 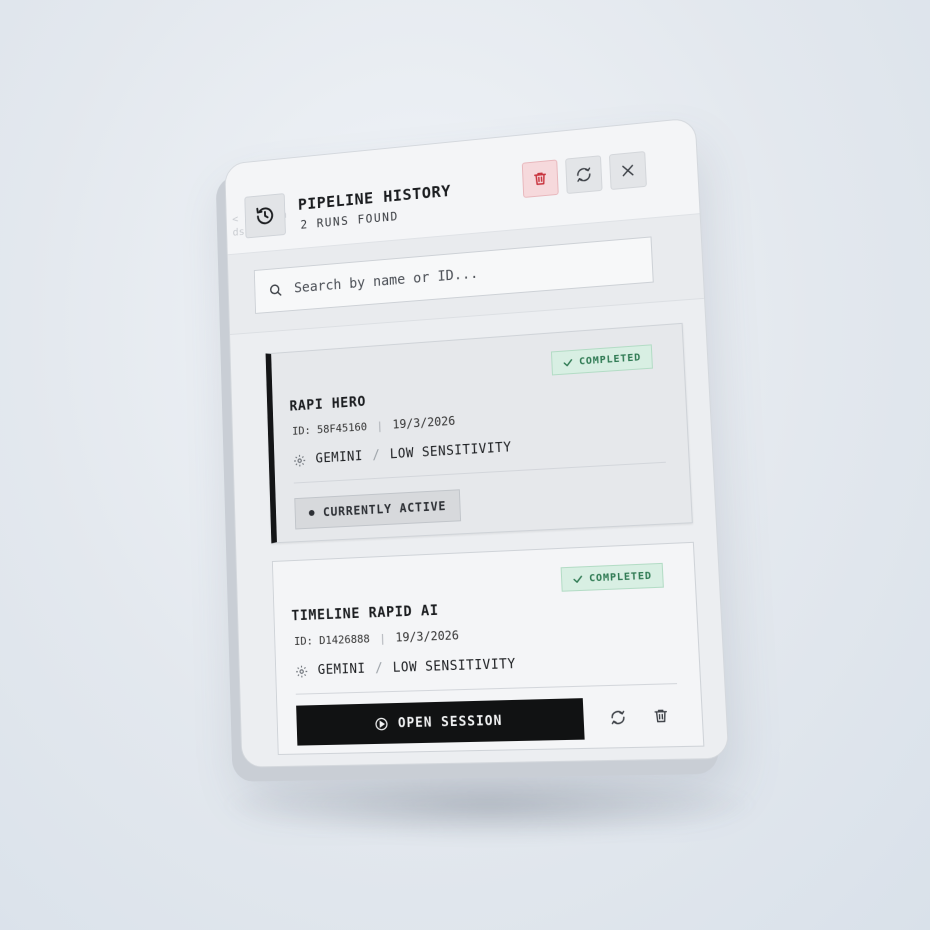 What do you see at coordinates (374, 426) in the screenshot?
I see `run-meta: ID: 58F45160 | 19/3/2026` at bounding box center [374, 426].